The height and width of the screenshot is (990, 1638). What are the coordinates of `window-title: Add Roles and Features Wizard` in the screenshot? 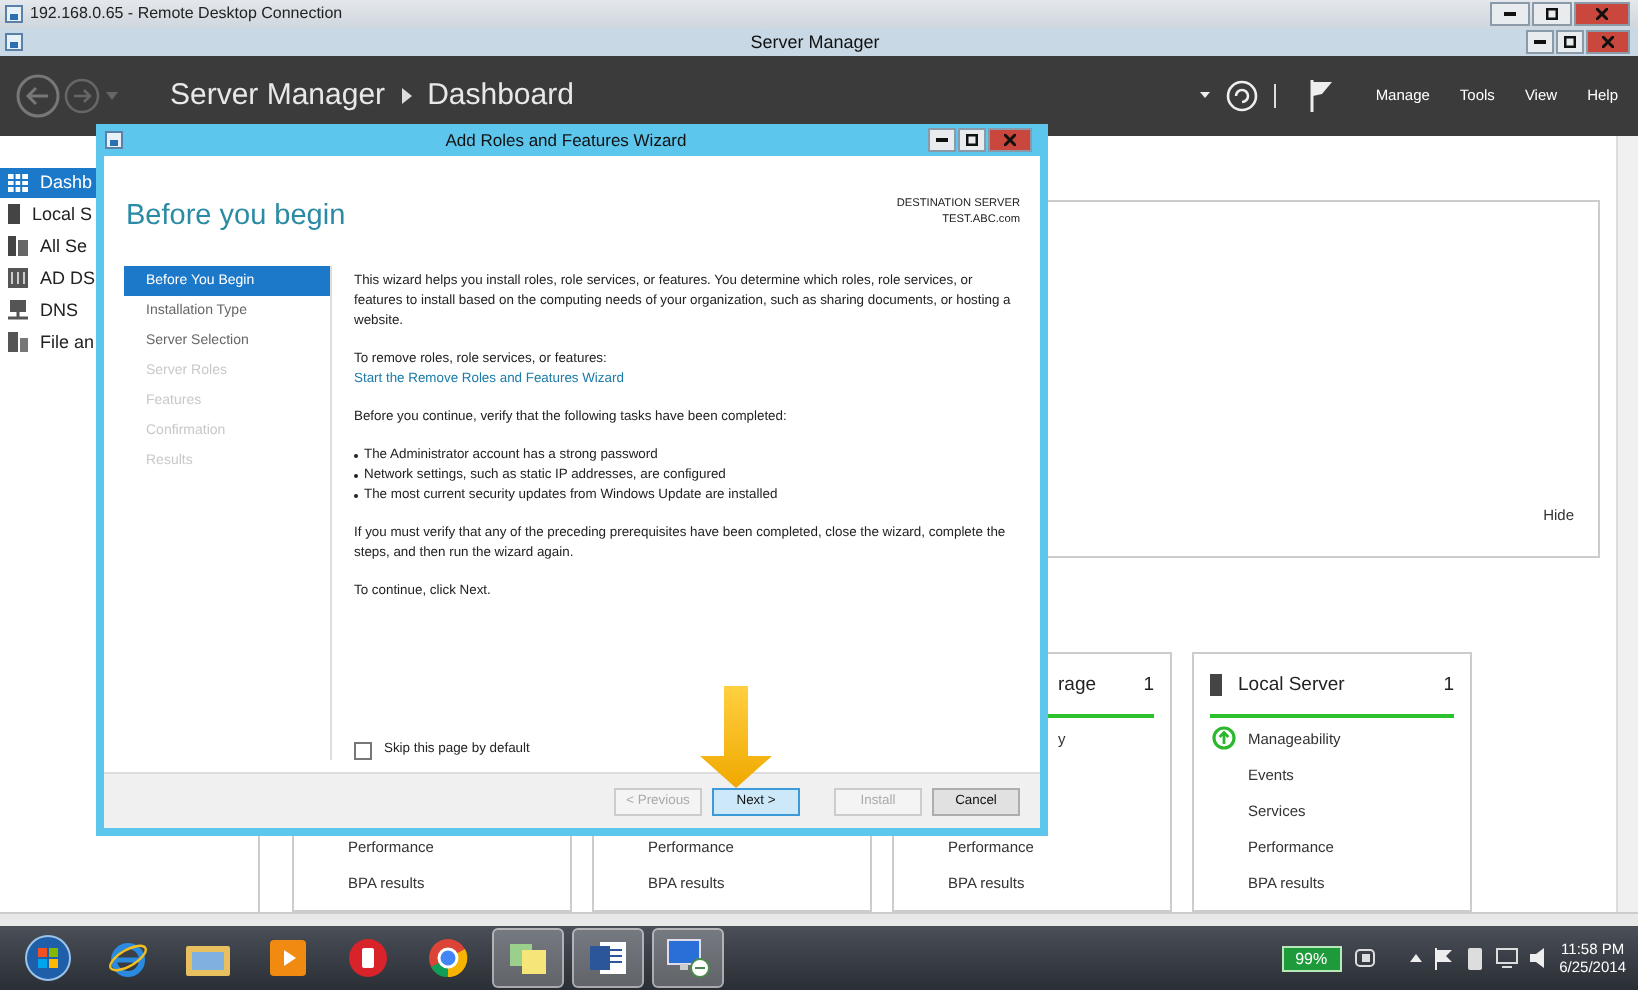 It's located at (566, 140).